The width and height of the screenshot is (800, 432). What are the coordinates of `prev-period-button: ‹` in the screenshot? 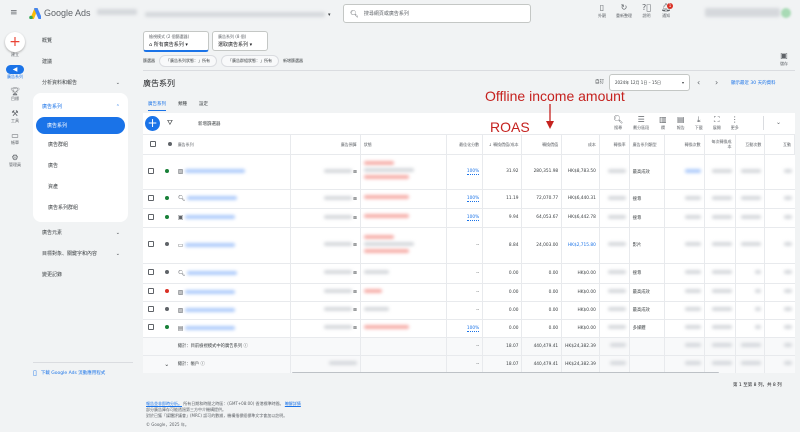 It's located at (698, 82).